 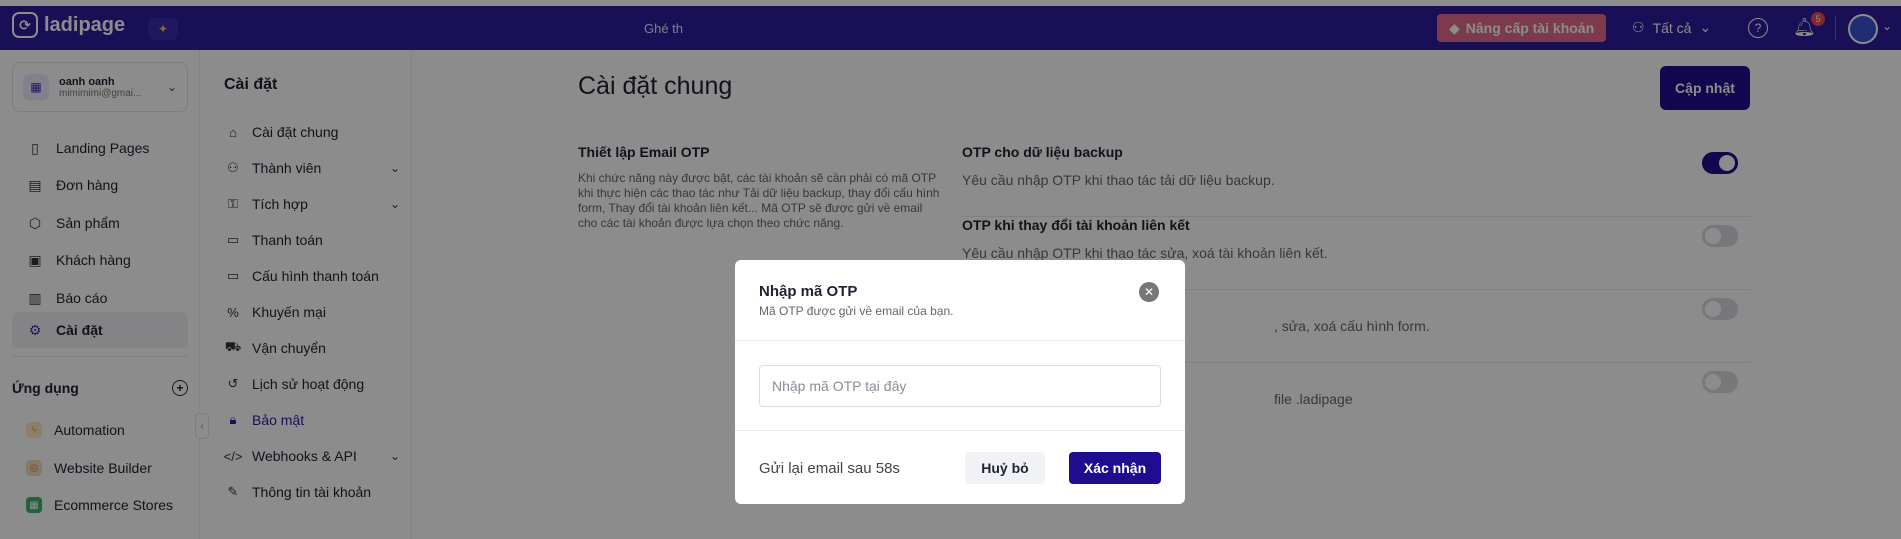 I want to click on close-icon: ✕, so click(x=1149, y=292).